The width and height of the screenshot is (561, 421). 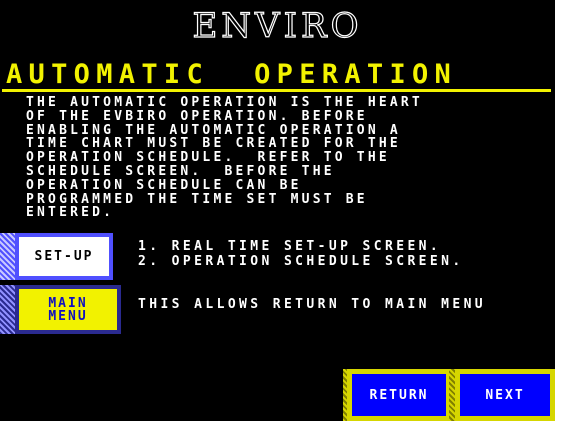 I want to click on main-menu-button-label: MAIN MENU, so click(x=67, y=310).